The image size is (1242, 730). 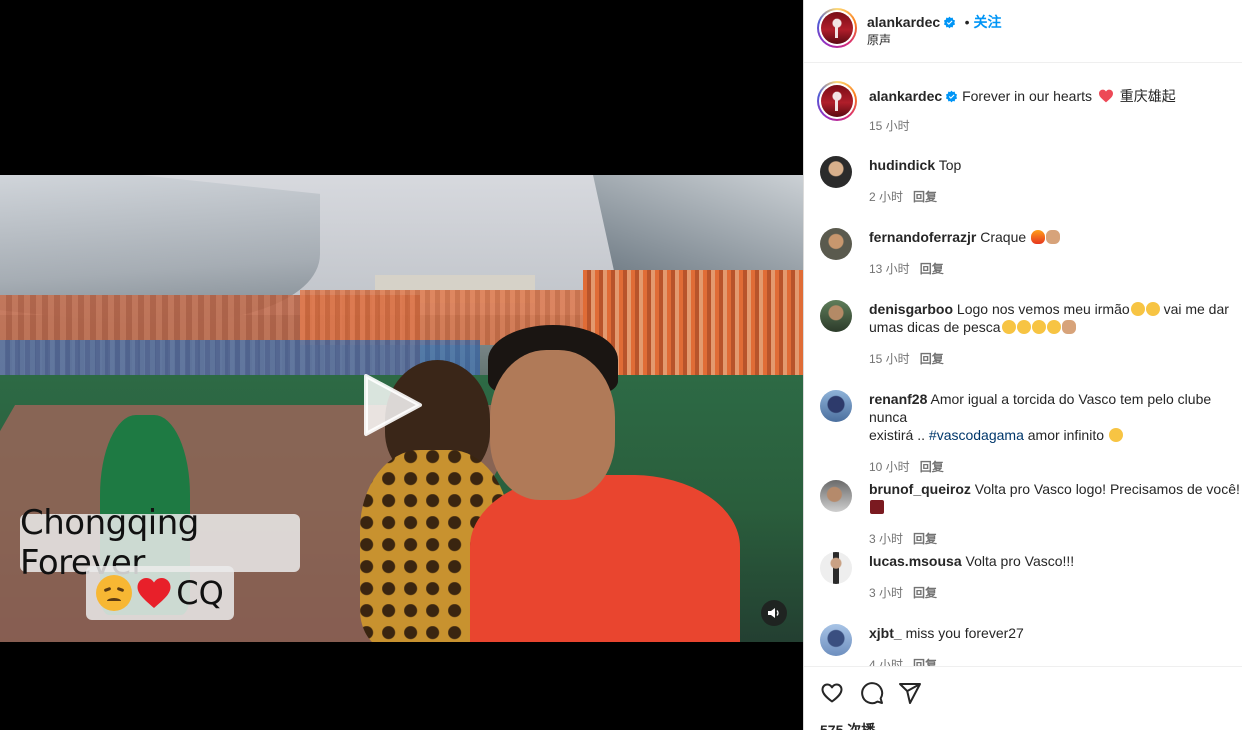 I want to click on caption-suffix: 重庆雄起, so click(x=1147, y=96).